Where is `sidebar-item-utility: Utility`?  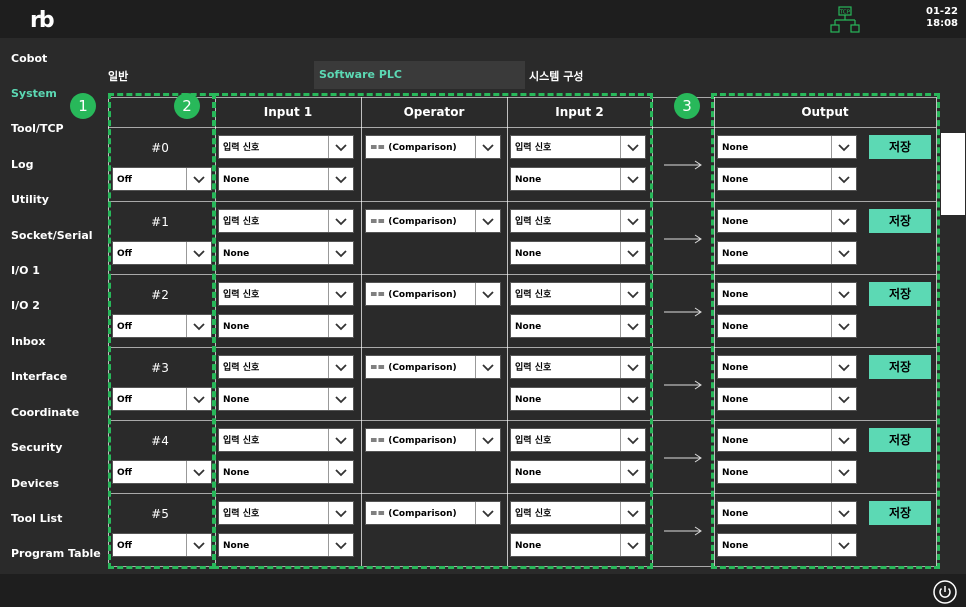 sidebar-item-utility: Utility is located at coordinates (30, 199).